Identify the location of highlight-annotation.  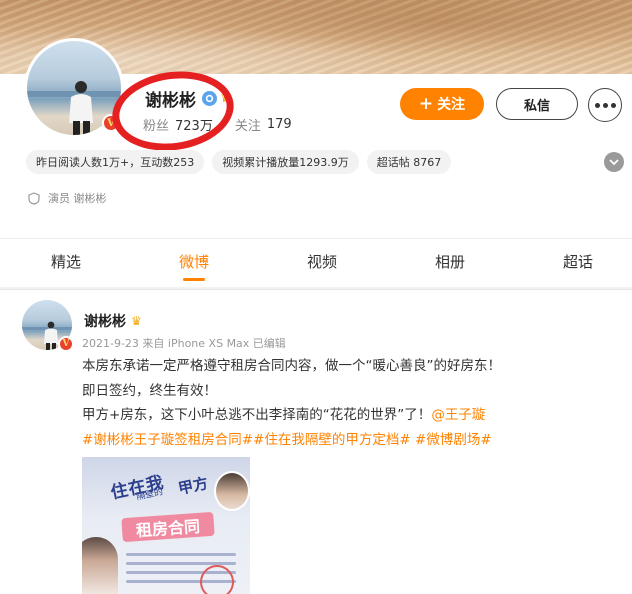
(173, 111).